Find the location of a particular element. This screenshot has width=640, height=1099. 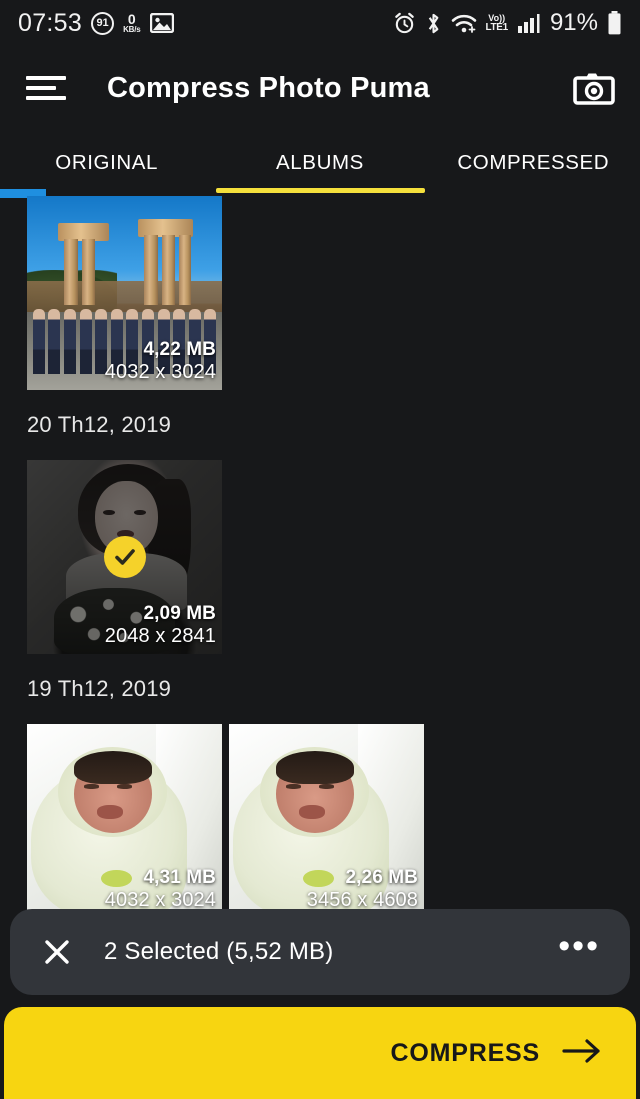

status-bar-left: 07:53 91 0 KB/s is located at coordinates (96, 23).